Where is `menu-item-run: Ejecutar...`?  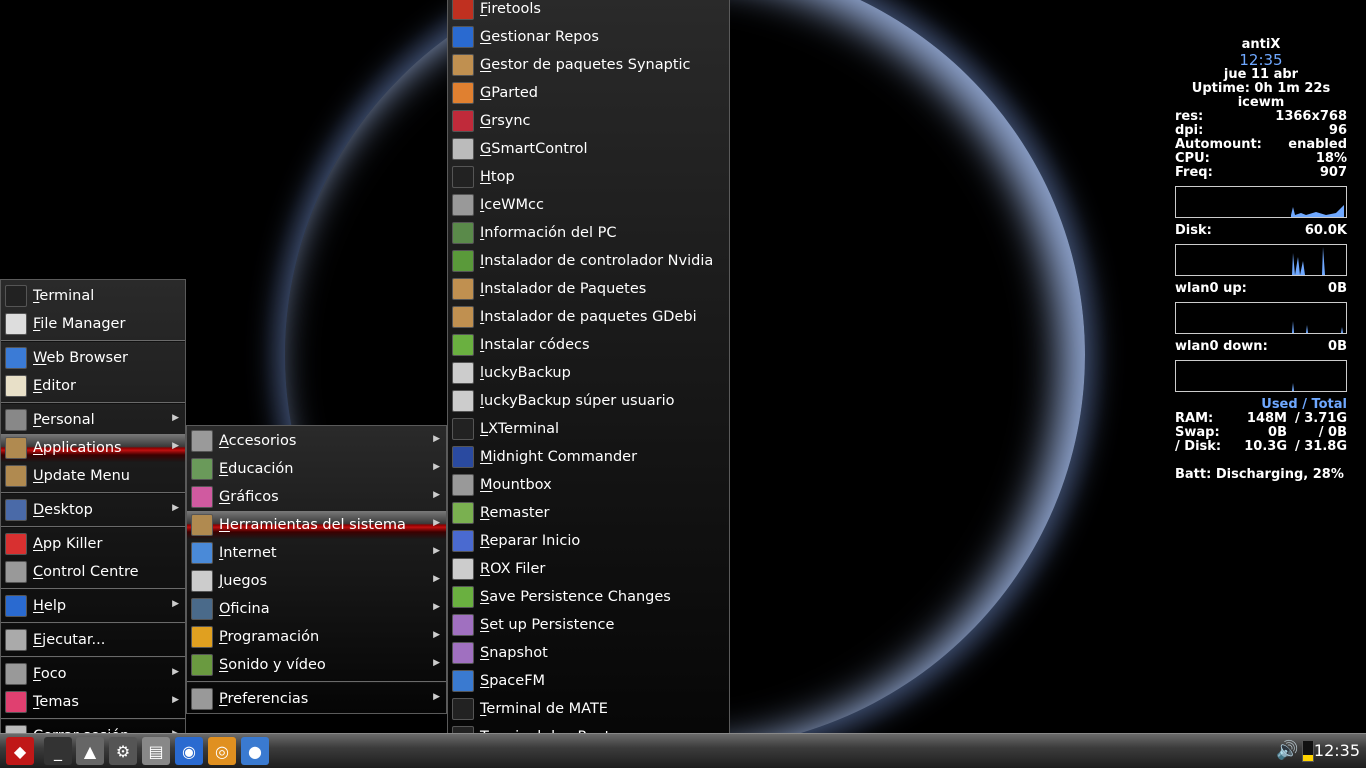
menu-item-run: Ejecutar... is located at coordinates (93, 640).